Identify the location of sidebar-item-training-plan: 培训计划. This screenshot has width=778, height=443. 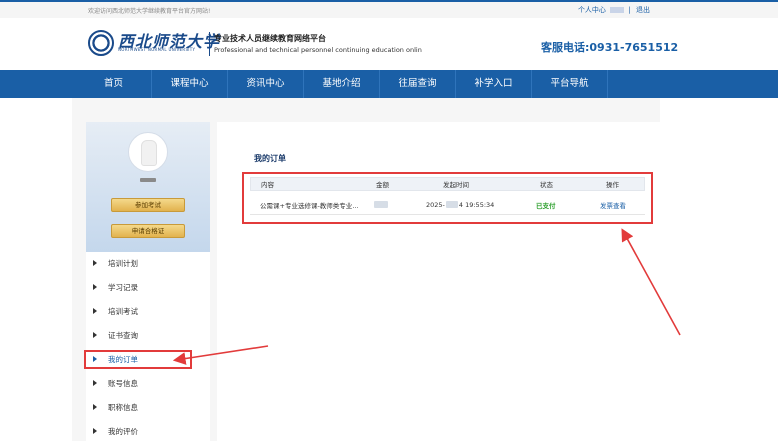
(148, 264).